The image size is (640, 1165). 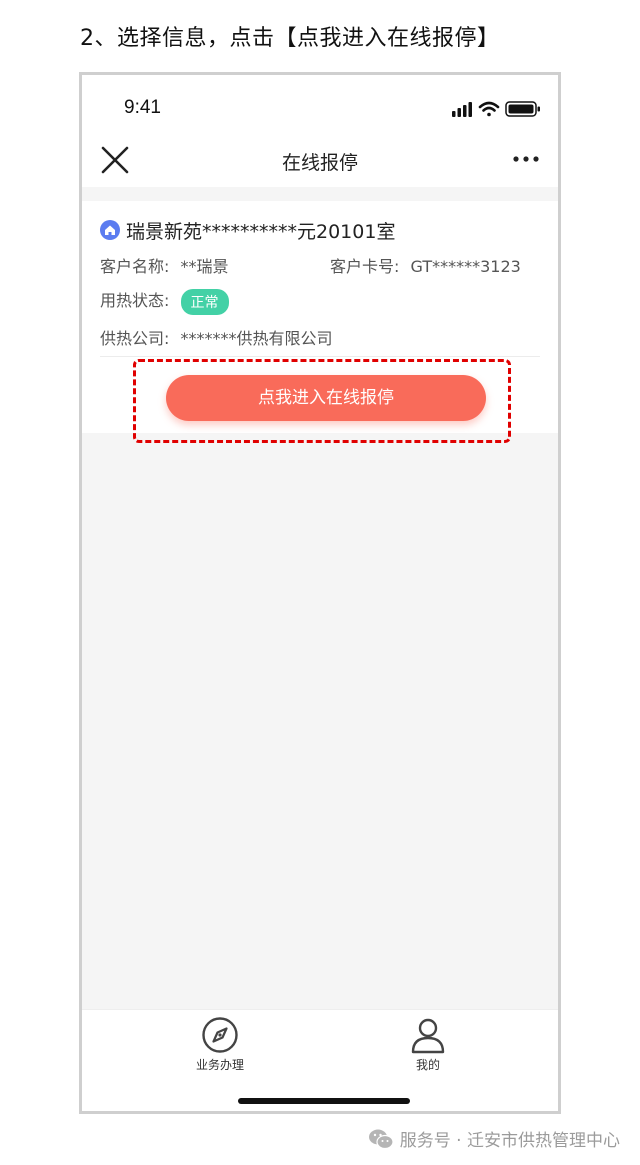 I want to click on page-title: 在线报停, so click(x=319, y=163).